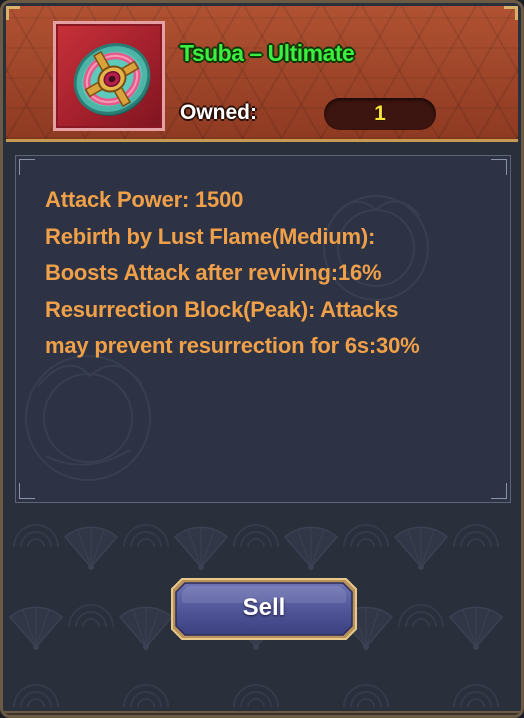 Image resolution: width=524 pixels, height=718 pixels. I want to click on stat-line: Attack Power: 1500, so click(144, 199).